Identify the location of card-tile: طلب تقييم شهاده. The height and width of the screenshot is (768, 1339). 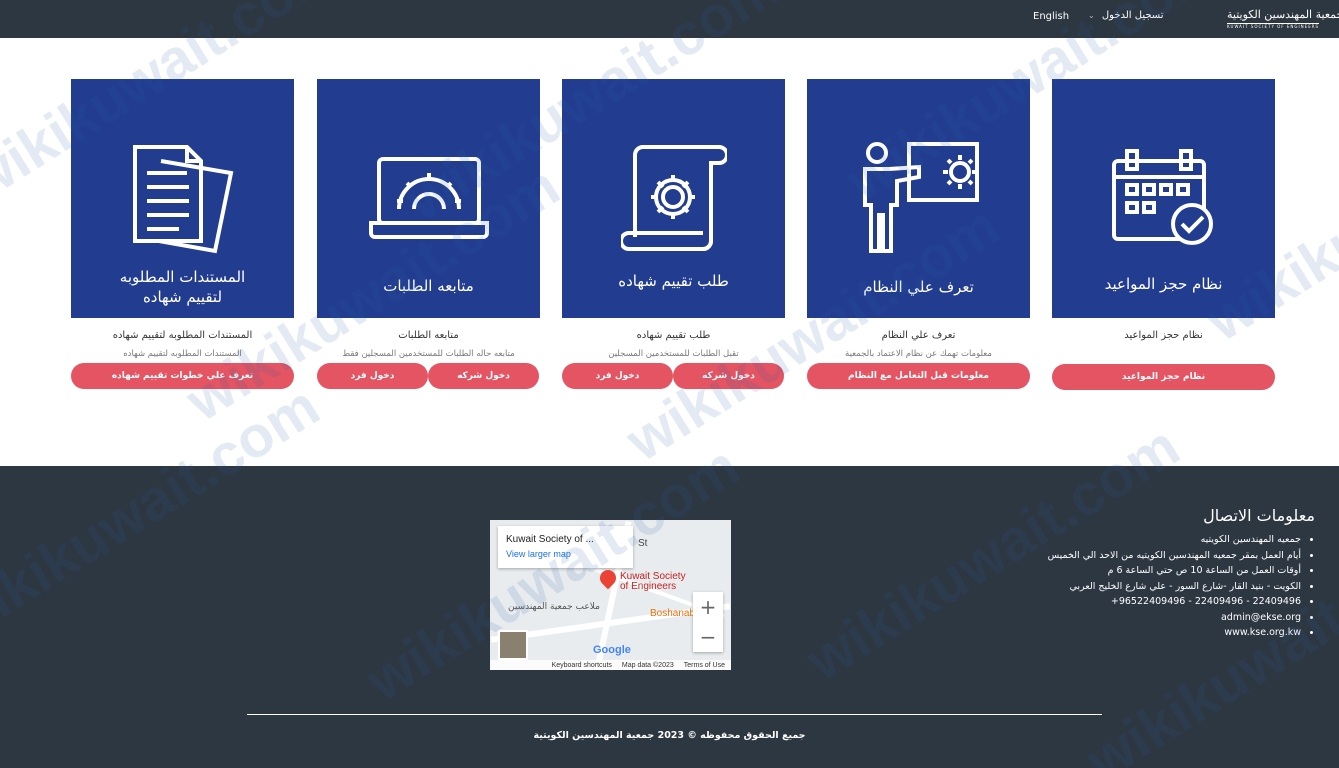
(673, 198).